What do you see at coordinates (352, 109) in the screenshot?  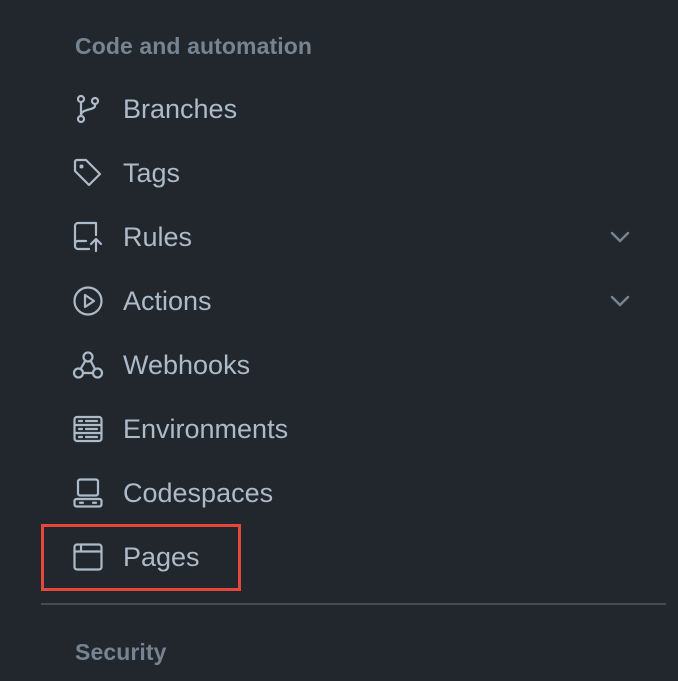 I see `sidebar-item-branches: Branches` at bounding box center [352, 109].